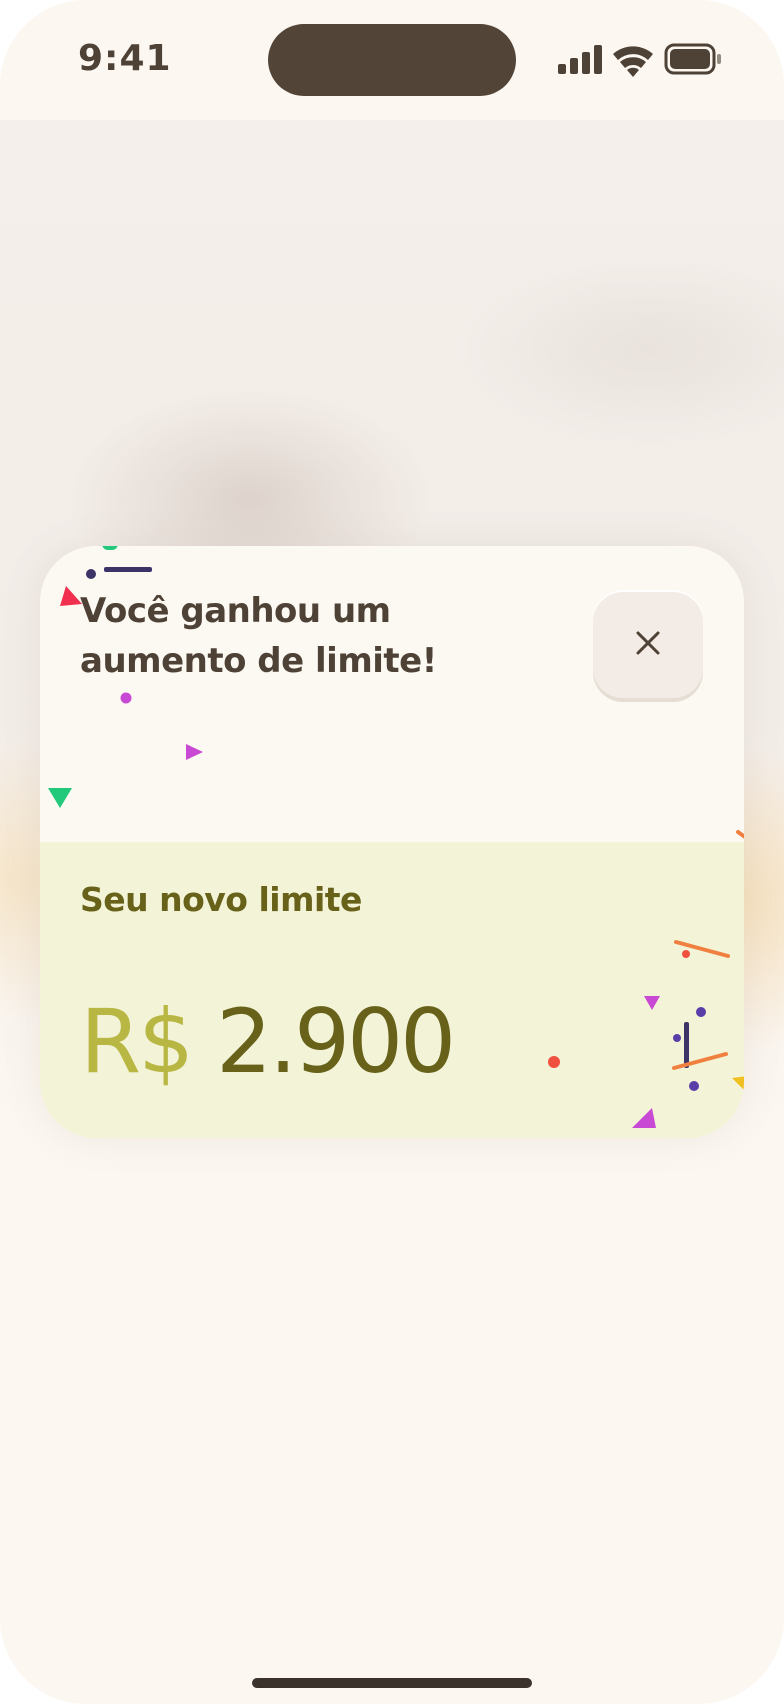 The height and width of the screenshot is (1704, 784). Describe the element at coordinates (221, 899) in the screenshot. I see `limit-label: Seu novo limite` at that location.